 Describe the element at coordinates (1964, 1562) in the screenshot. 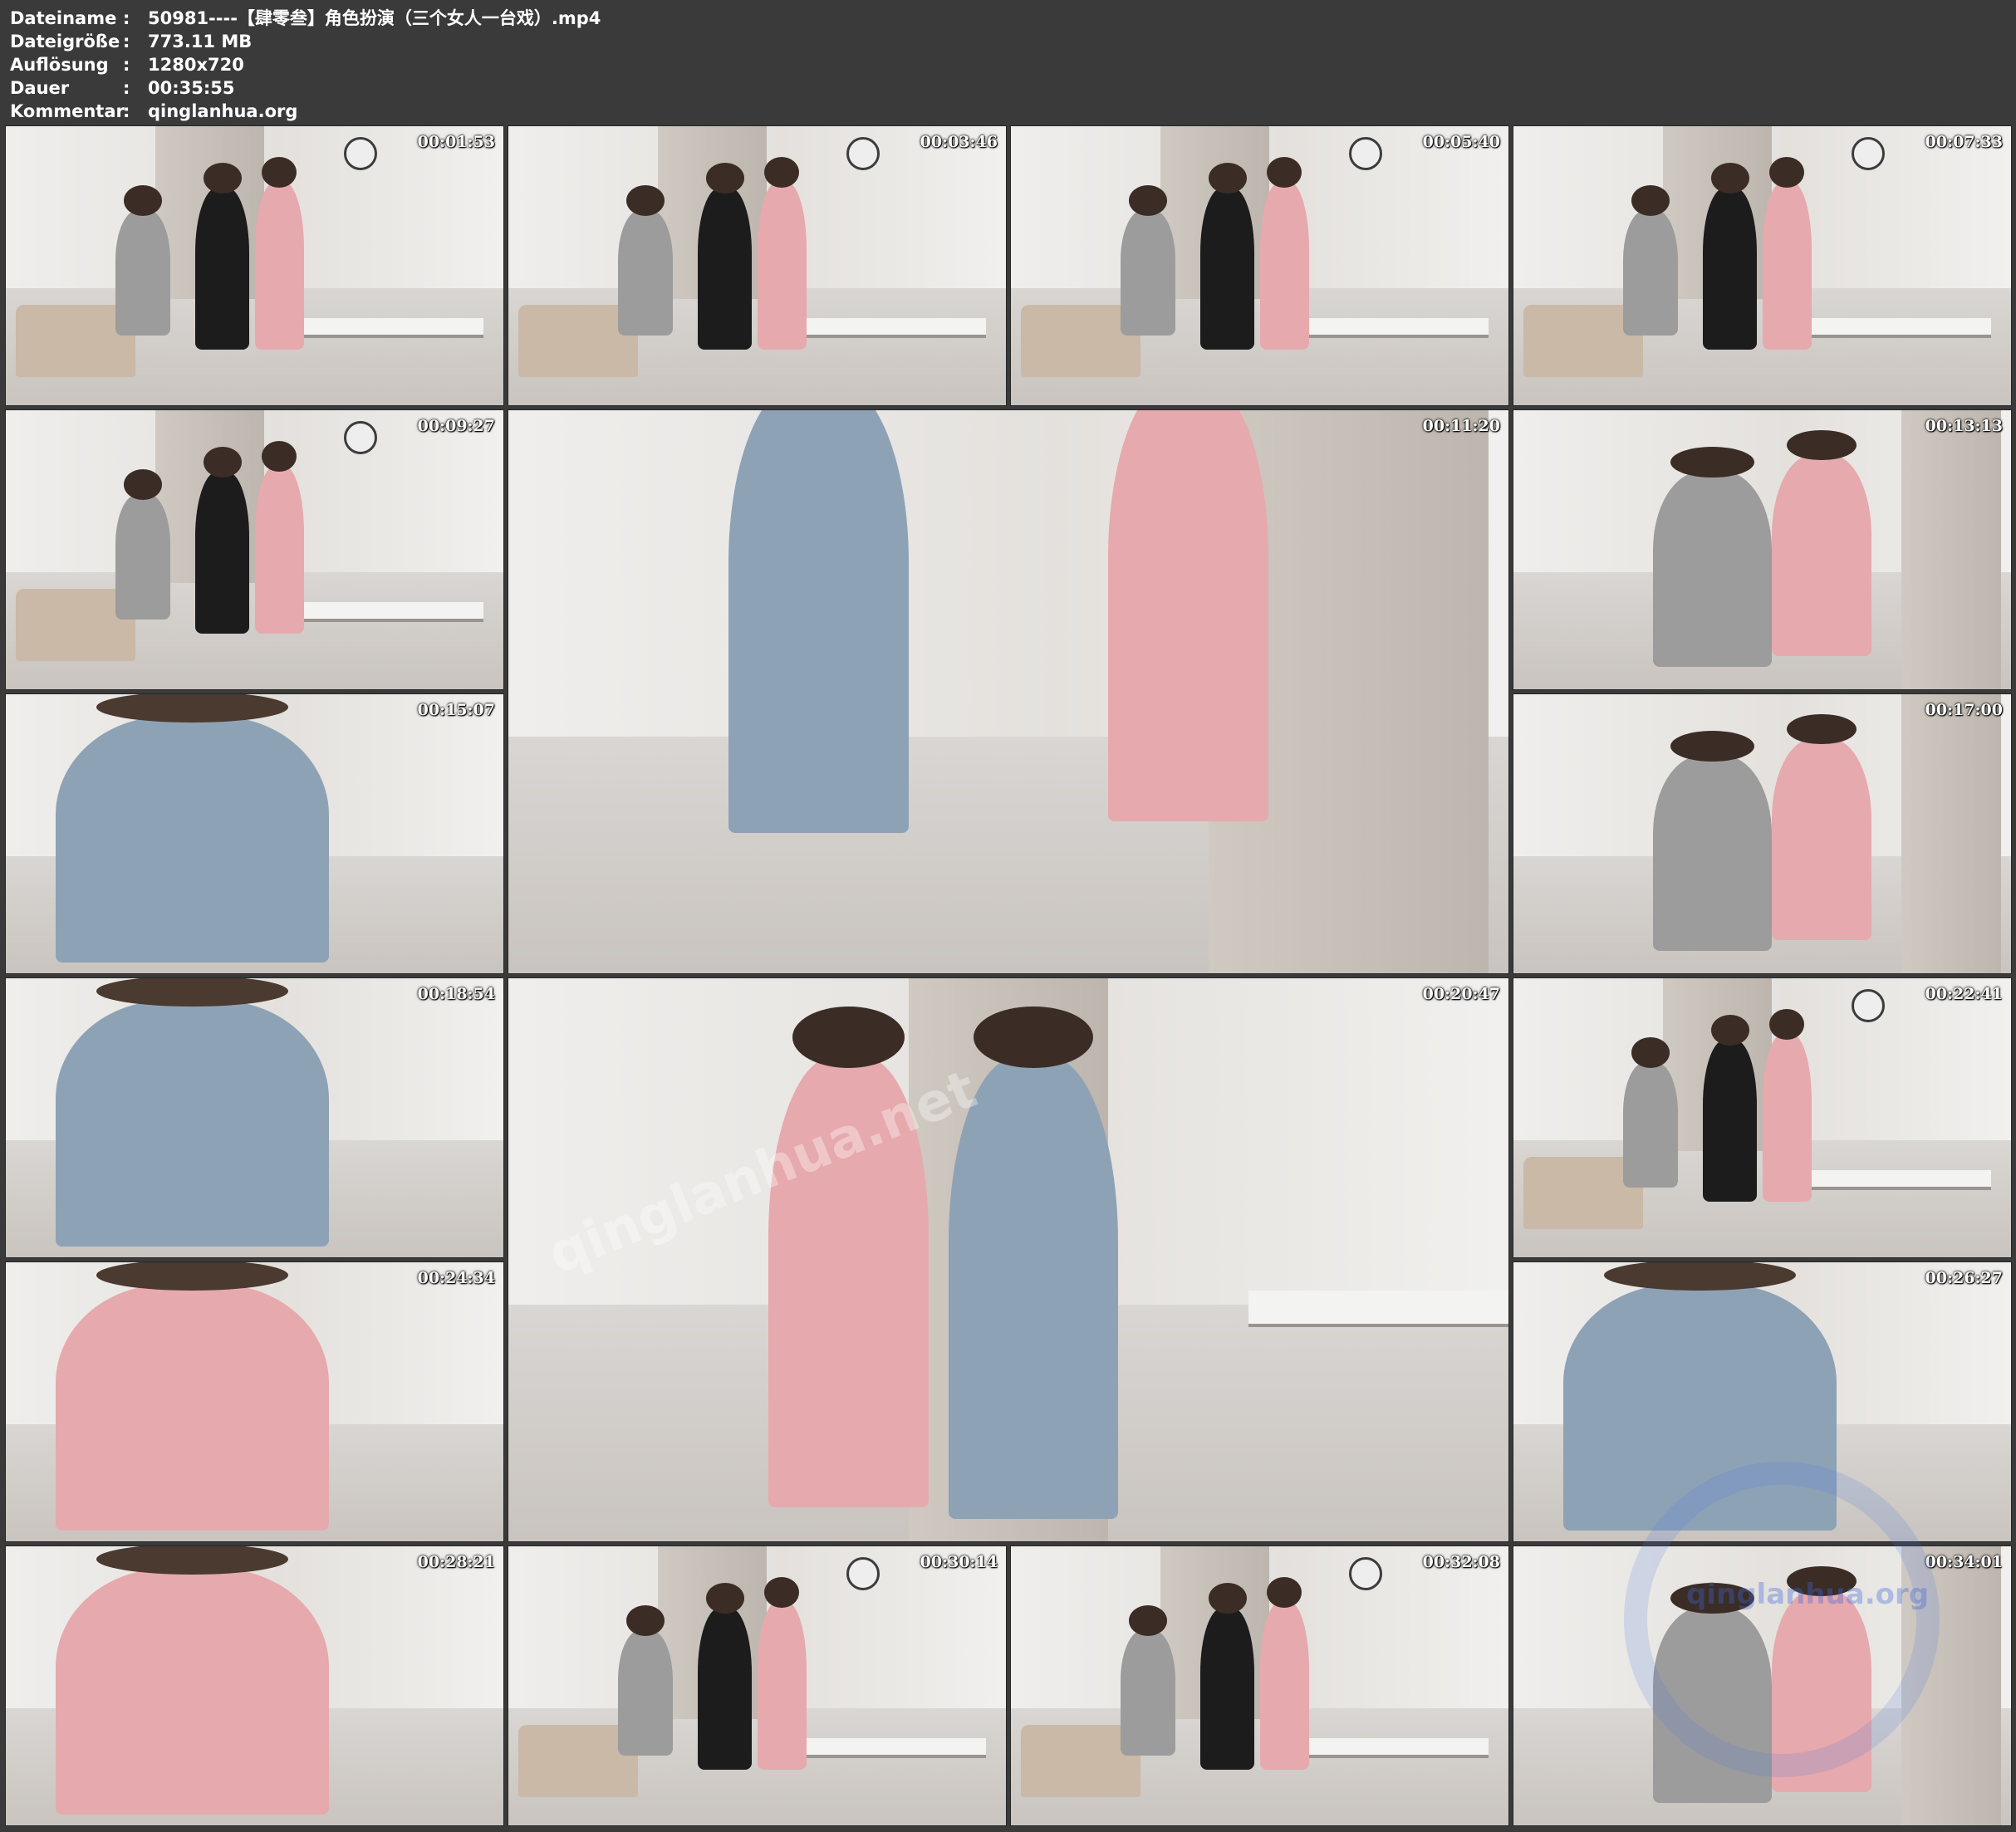

I see `thumbnail-timestamp: 00:34:01` at that location.